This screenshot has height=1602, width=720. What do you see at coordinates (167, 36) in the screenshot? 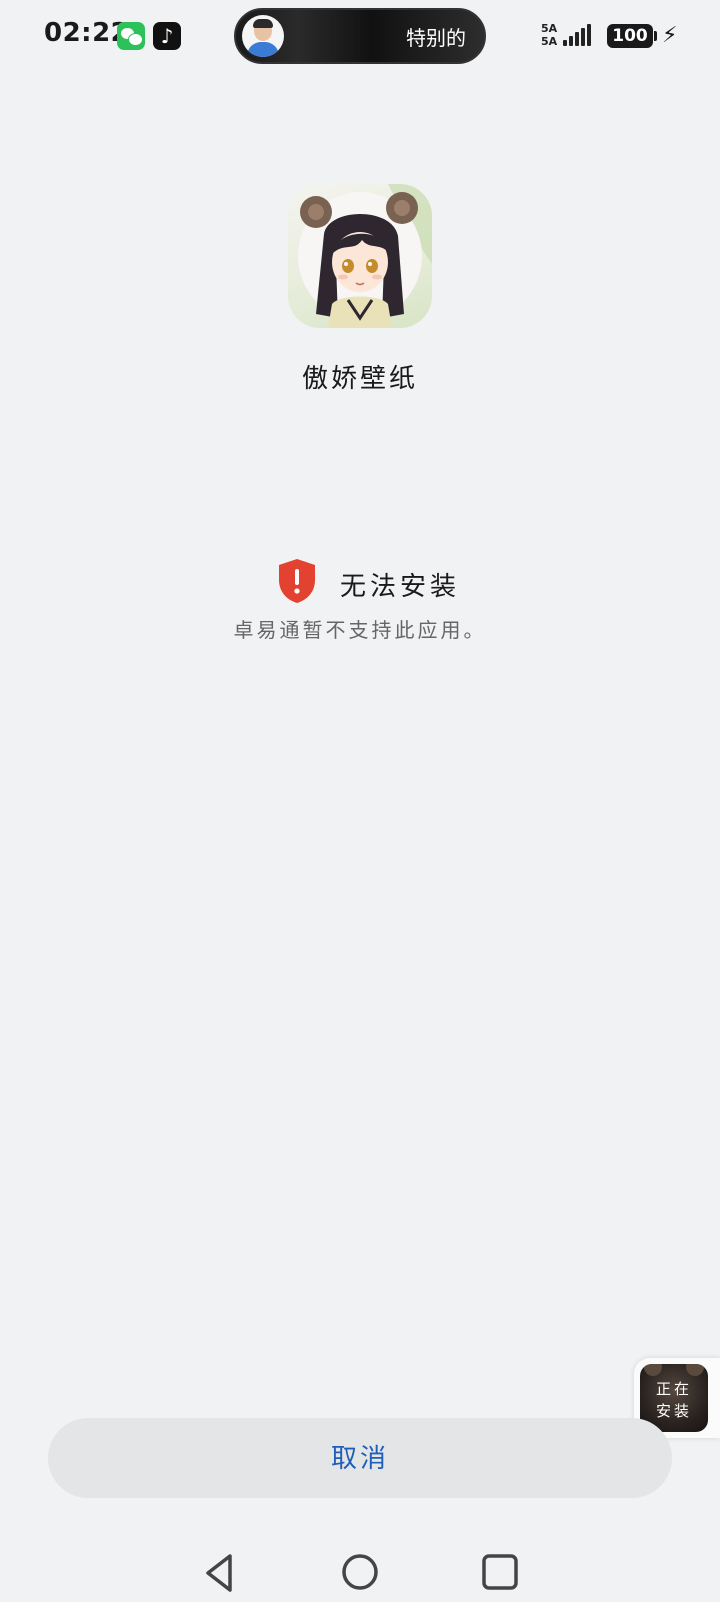
I see `tiktok-icon: ♪` at bounding box center [167, 36].